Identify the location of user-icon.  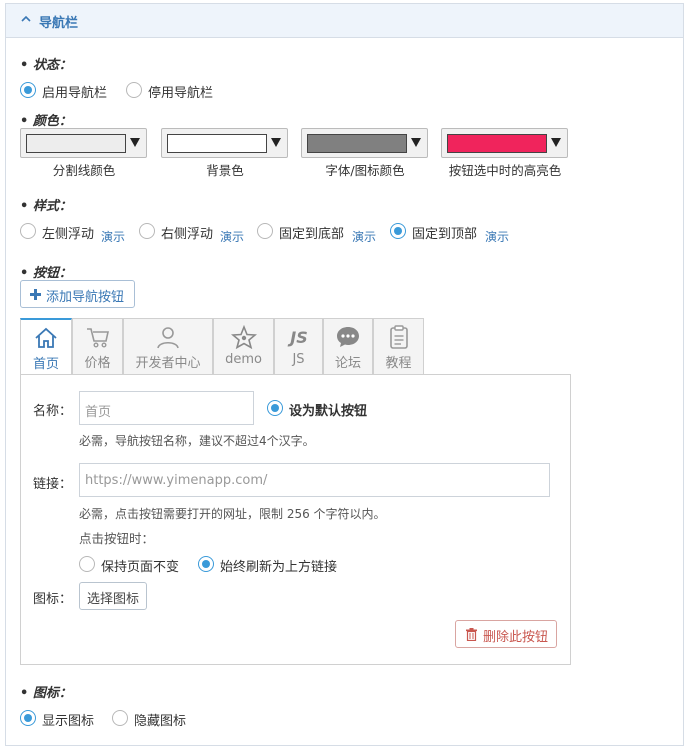
(168, 338).